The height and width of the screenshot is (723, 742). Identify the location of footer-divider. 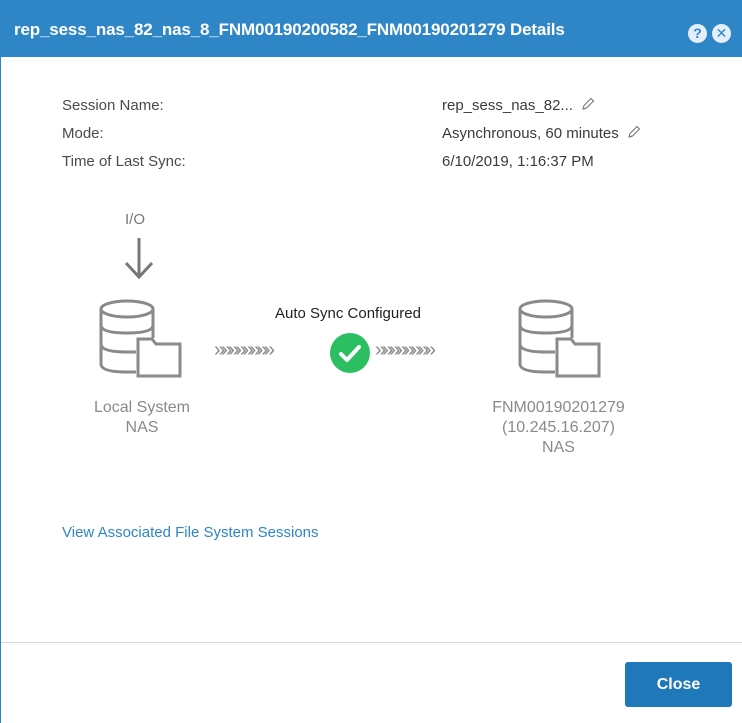
(371, 642).